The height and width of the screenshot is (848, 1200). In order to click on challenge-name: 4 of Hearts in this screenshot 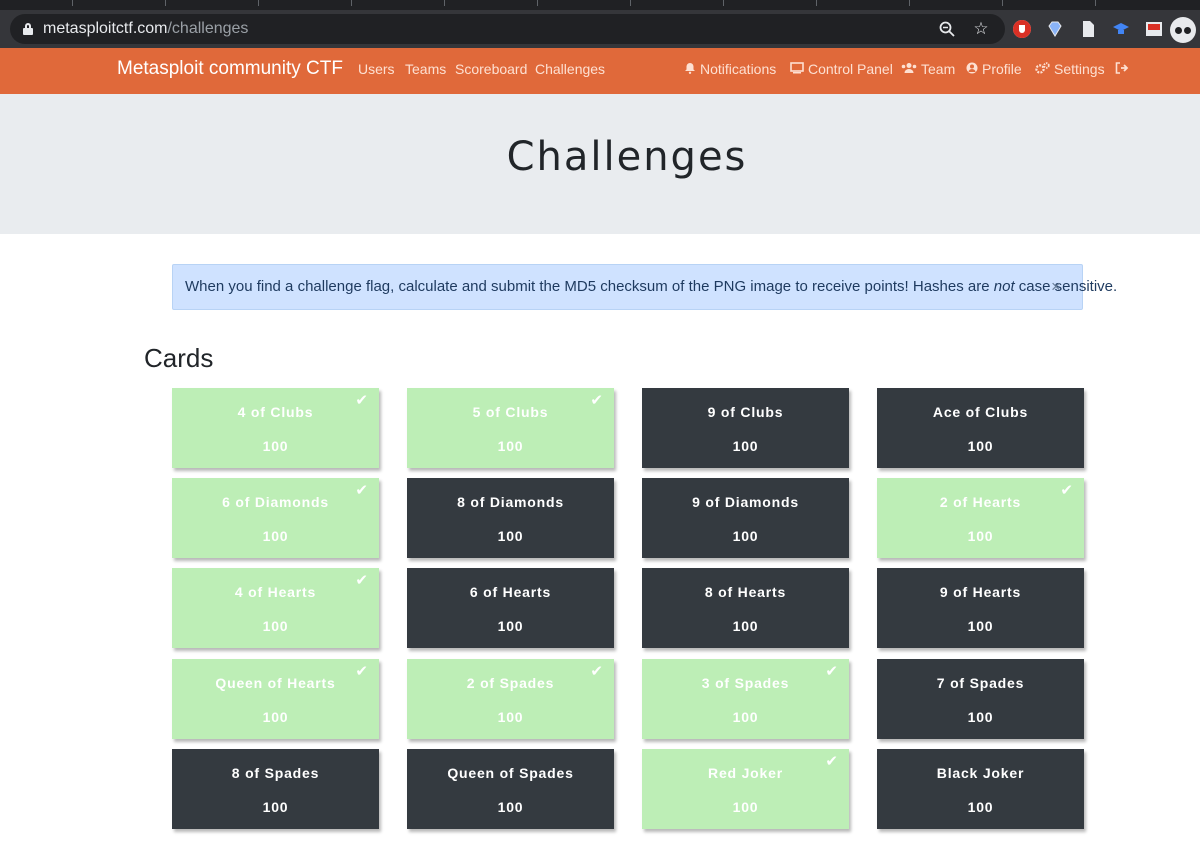, I will do `click(275, 592)`.